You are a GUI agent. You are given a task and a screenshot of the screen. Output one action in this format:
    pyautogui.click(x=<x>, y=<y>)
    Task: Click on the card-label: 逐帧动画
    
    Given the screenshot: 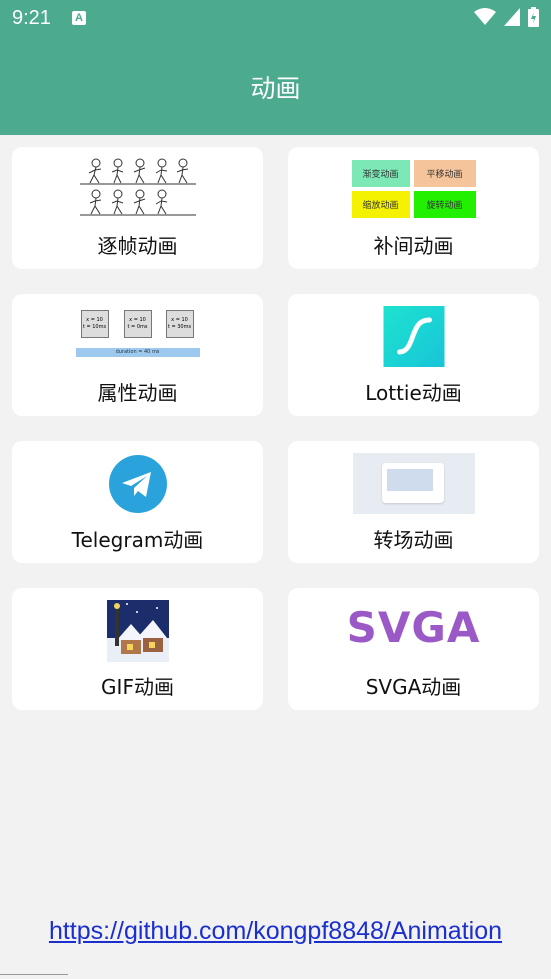 What is the action you would take?
    pyautogui.click(x=137, y=246)
    